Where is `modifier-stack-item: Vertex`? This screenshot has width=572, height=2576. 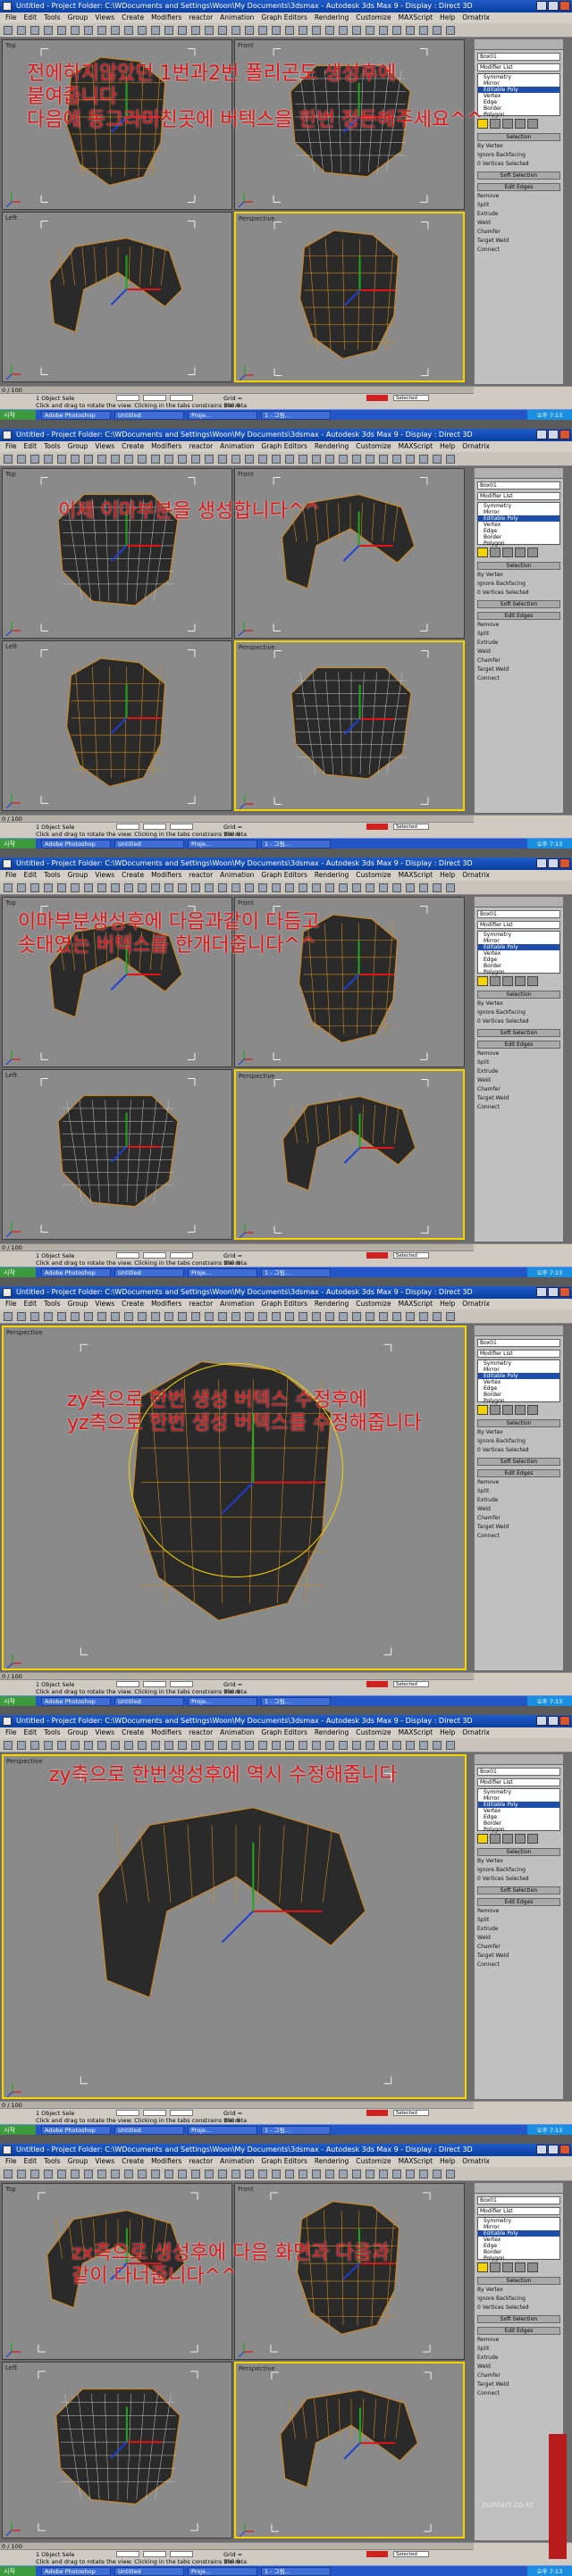
modifier-stack-item: Vertex is located at coordinates (518, 954).